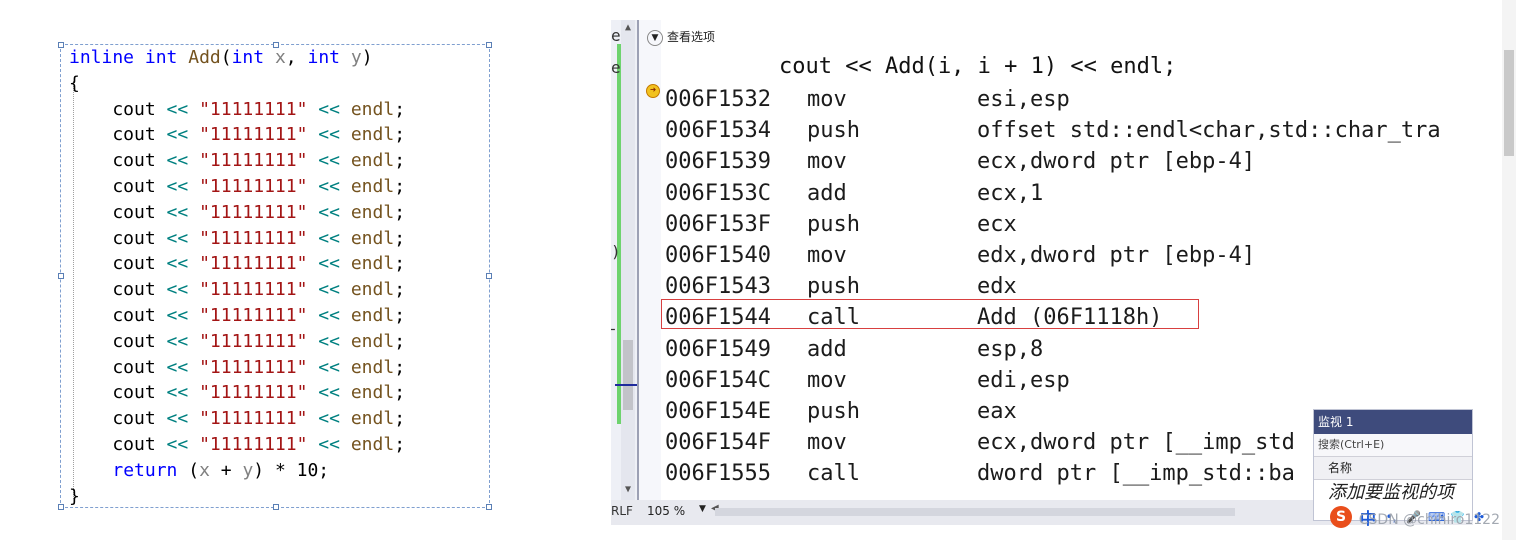  I want to click on watermark: CSDN @chihiro1122, so click(1429, 520).